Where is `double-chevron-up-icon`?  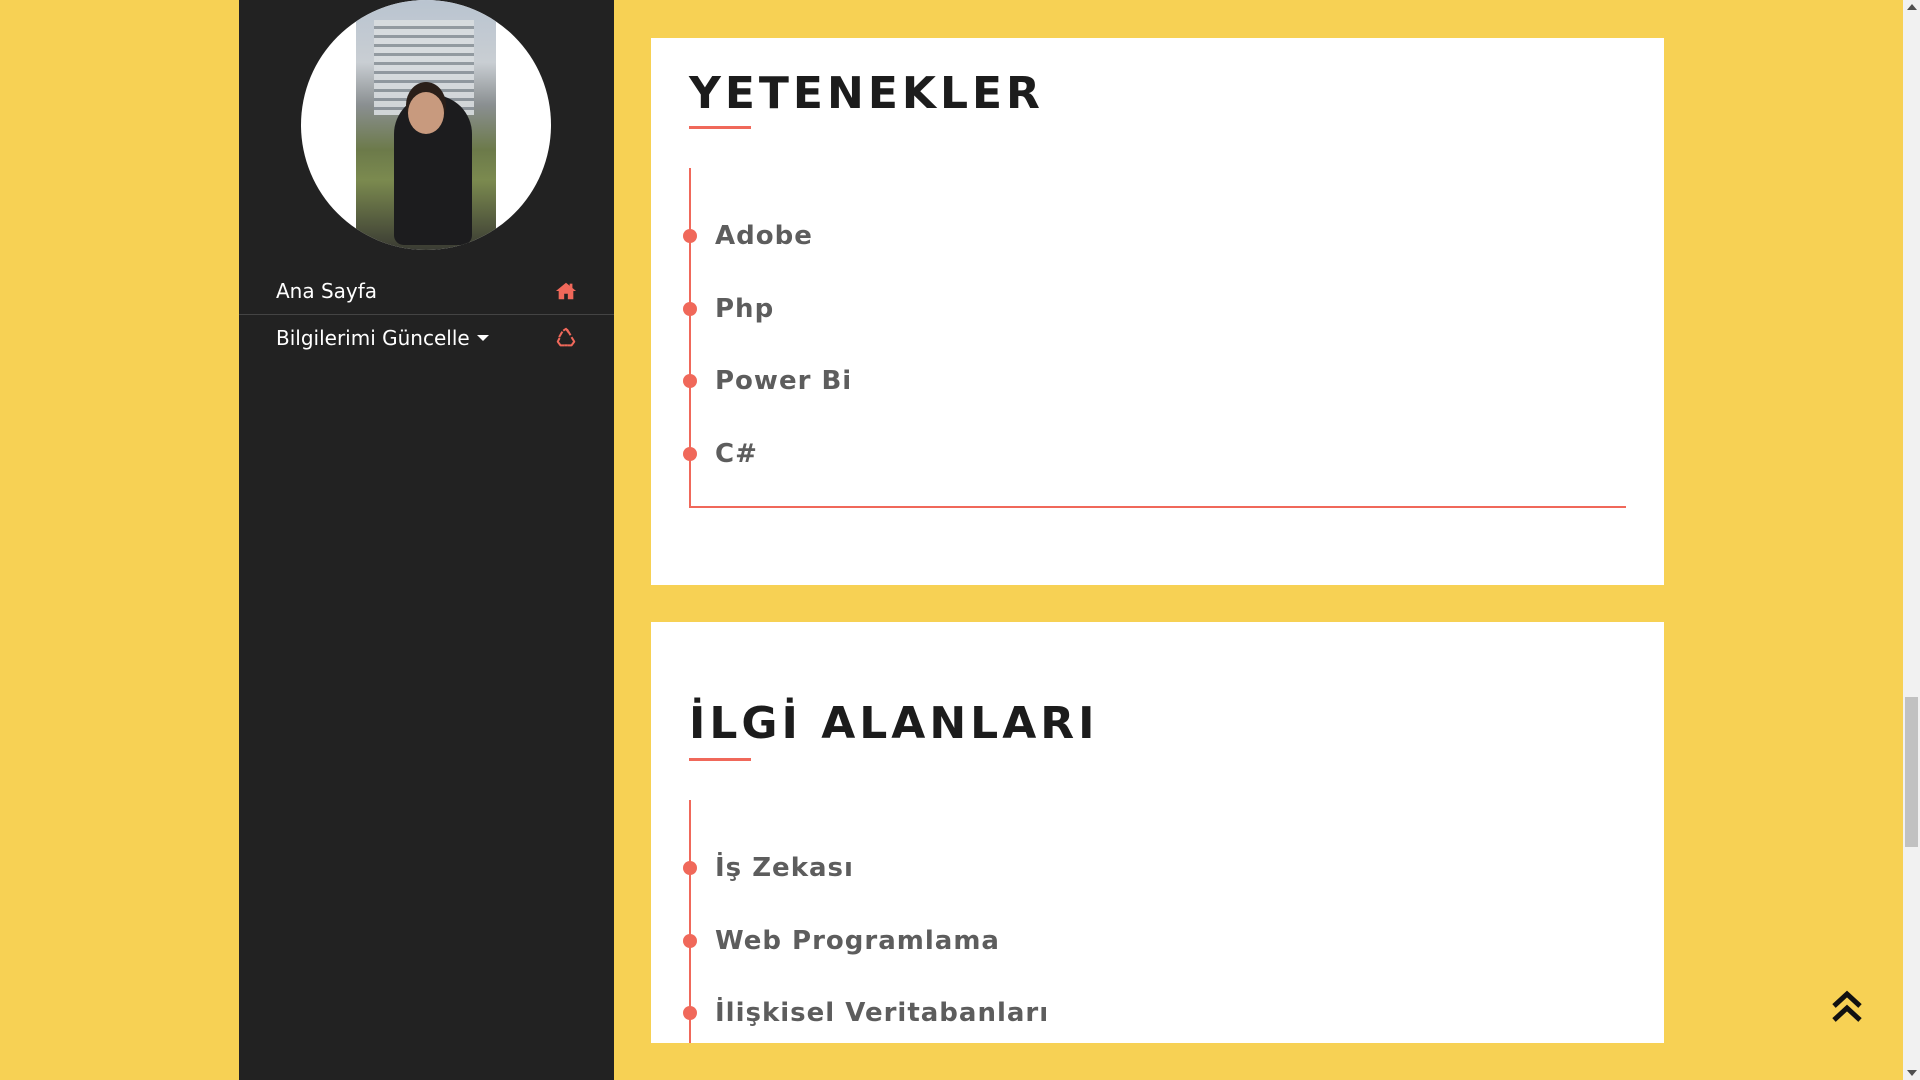
double-chevron-up-icon is located at coordinates (1847, 1006).